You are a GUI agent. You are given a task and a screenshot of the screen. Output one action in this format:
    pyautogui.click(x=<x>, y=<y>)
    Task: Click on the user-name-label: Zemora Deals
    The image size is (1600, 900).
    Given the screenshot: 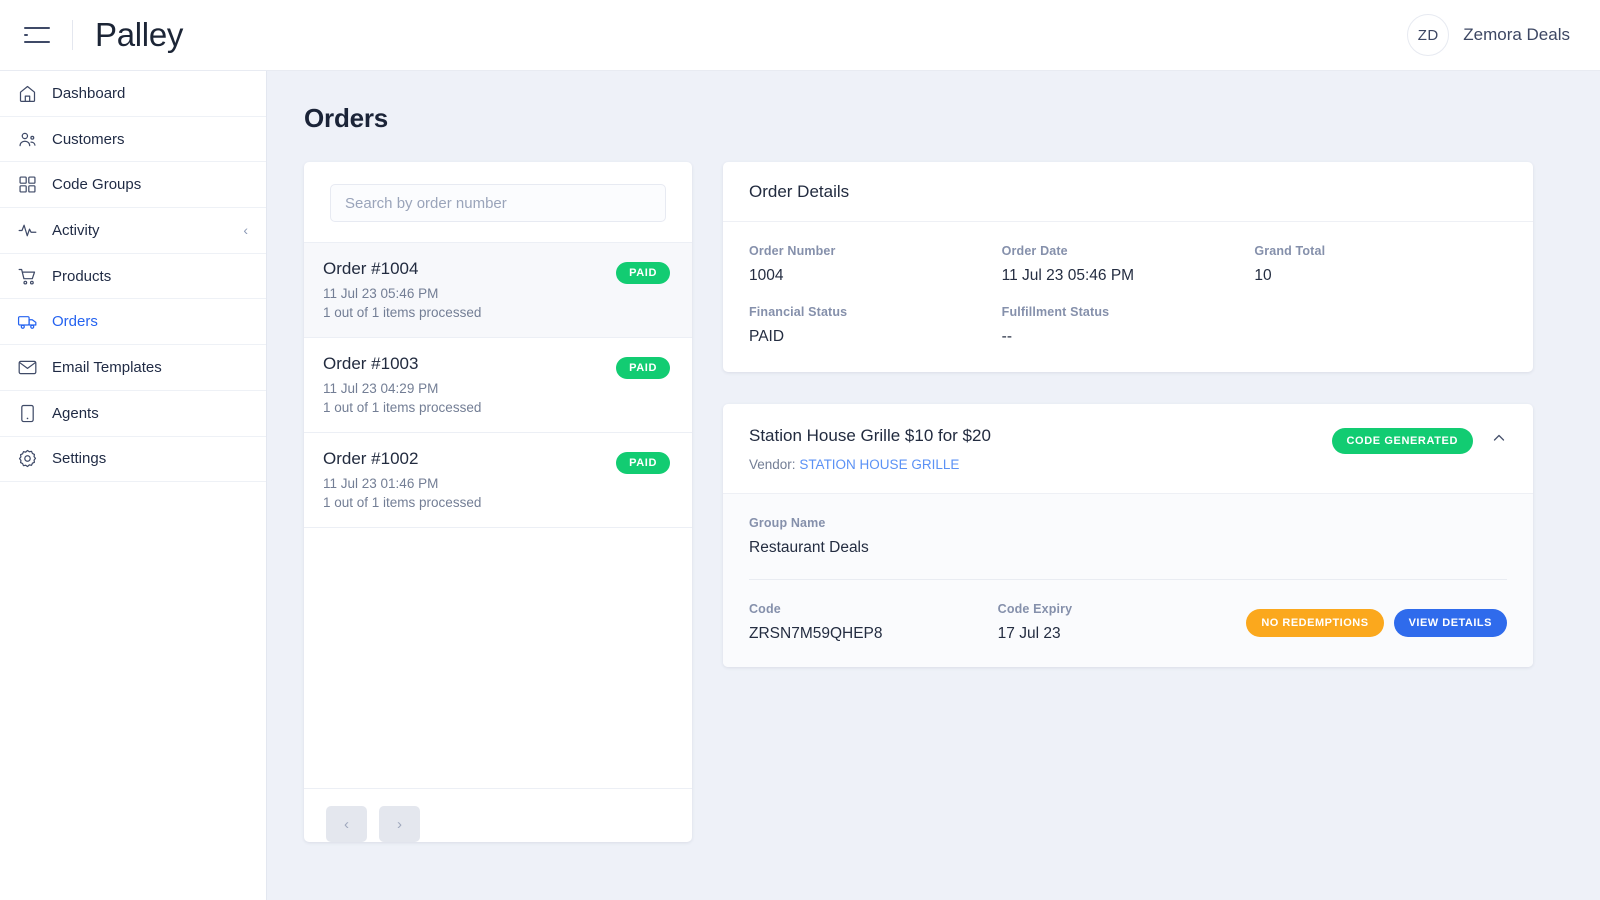 What is the action you would take?
    pyautogui.click(x=1516, y=34)
    